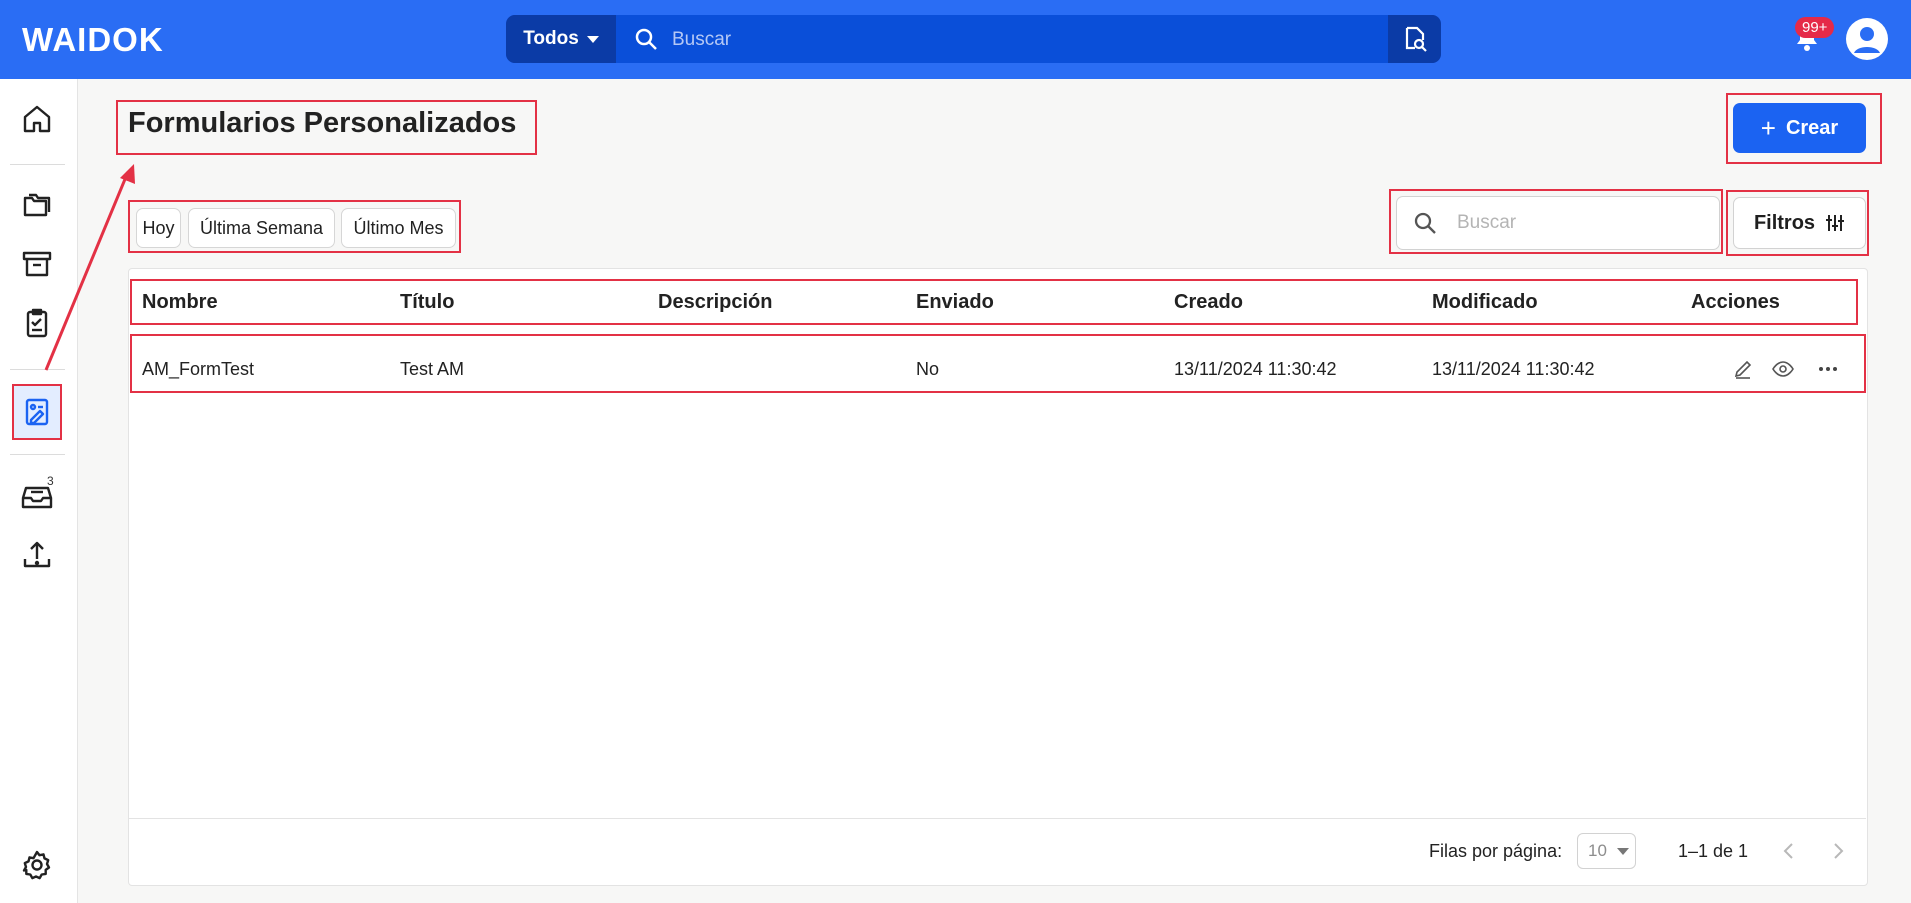 The height and width of the screenshot is (903, 1911). I want to click on chevron-left-icon, so click(1788, 851).